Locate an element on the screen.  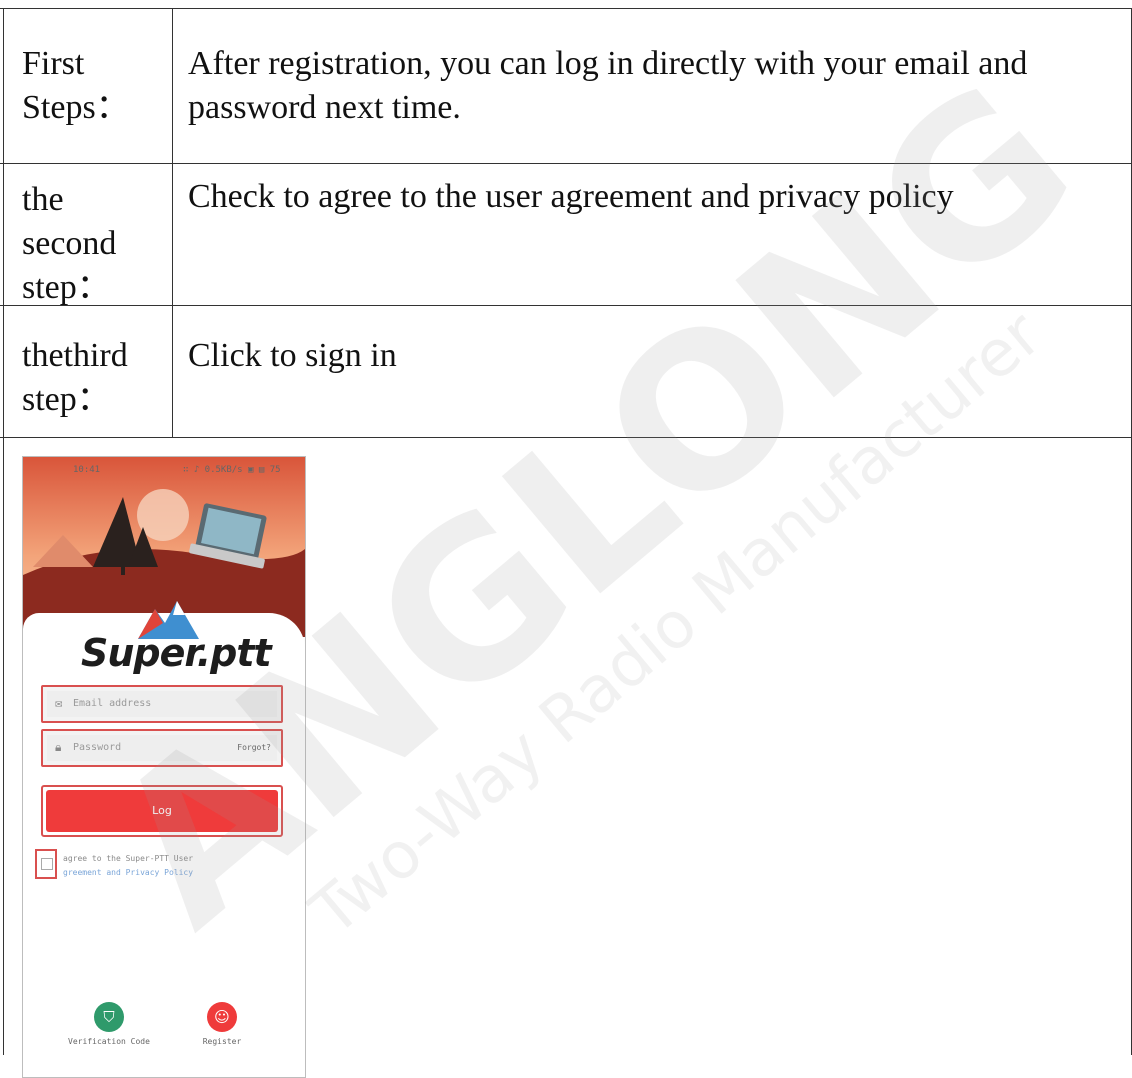
step-content-third: Click to sign in is located at coordinates (653, 356).